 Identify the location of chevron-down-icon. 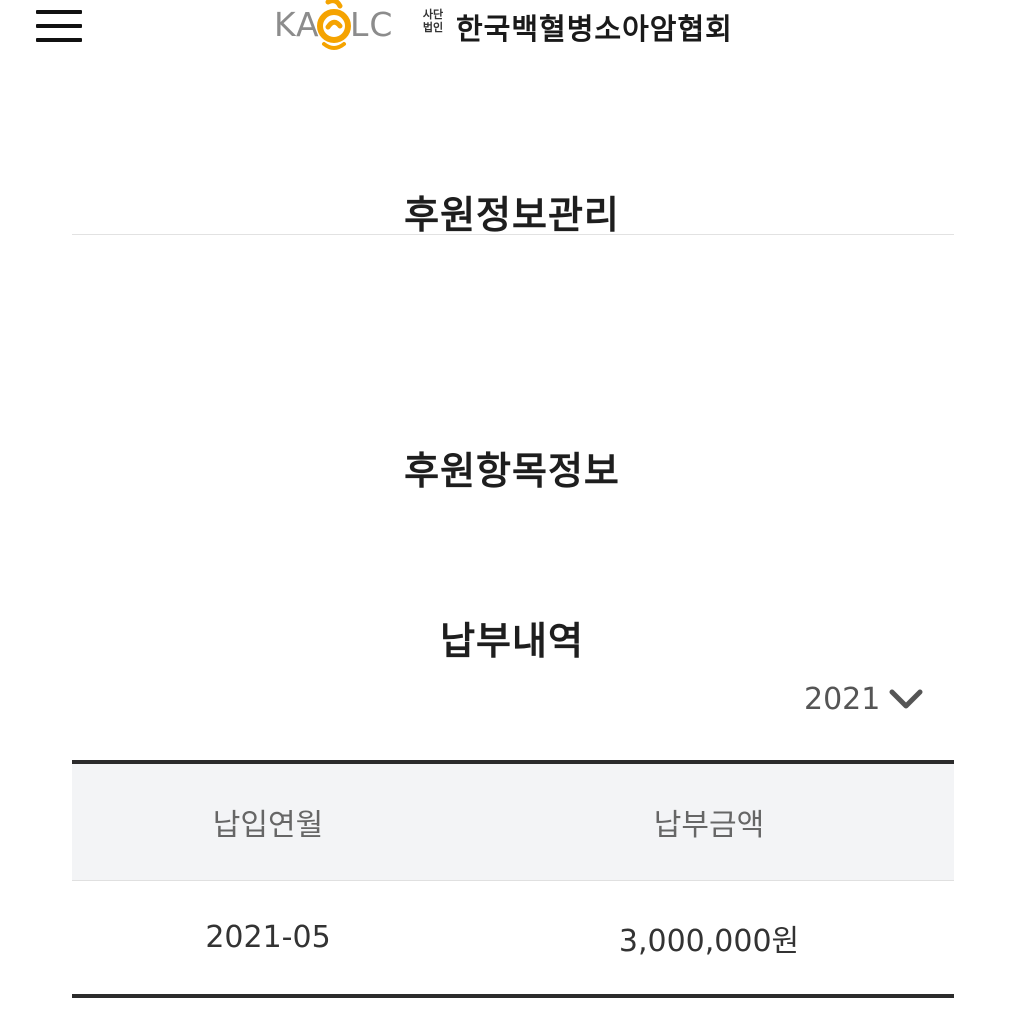
(906, 699).